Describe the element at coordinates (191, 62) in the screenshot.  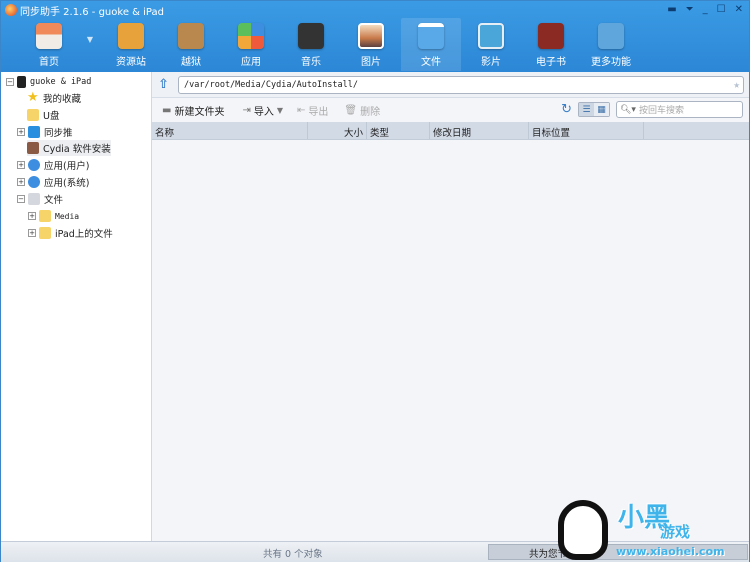
I see `nav-label: 越狱` at that location.